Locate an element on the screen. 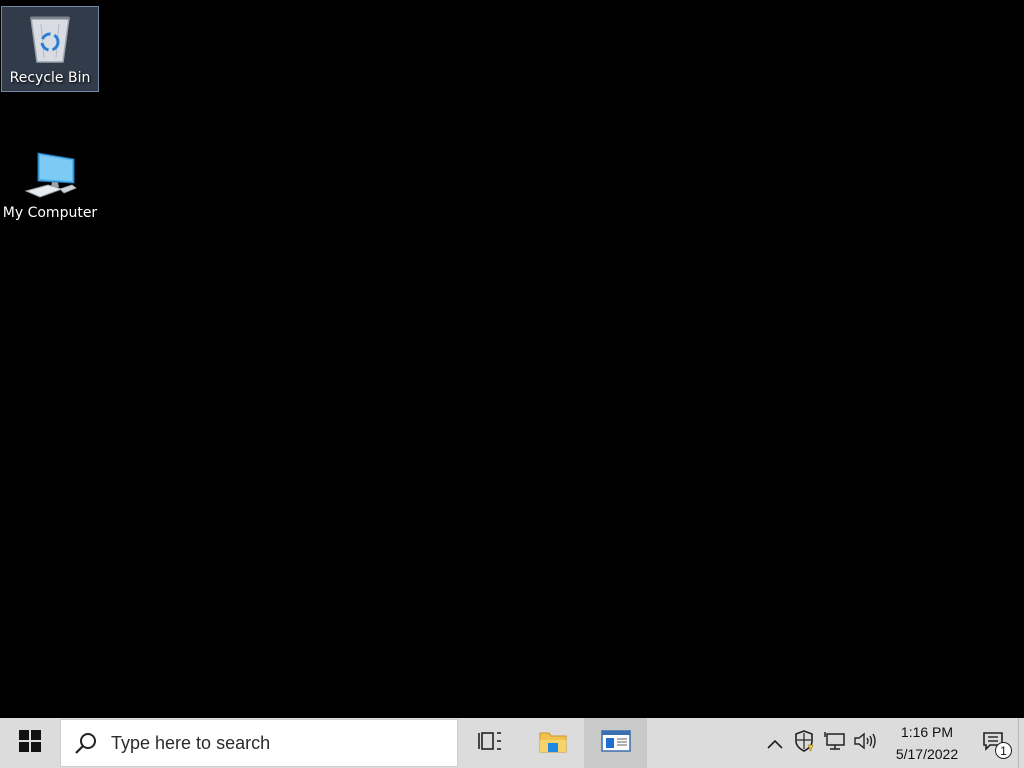 The width and height of the screenshot is (1024, 768). volume-tray-button is located at coordinates (865, 743).